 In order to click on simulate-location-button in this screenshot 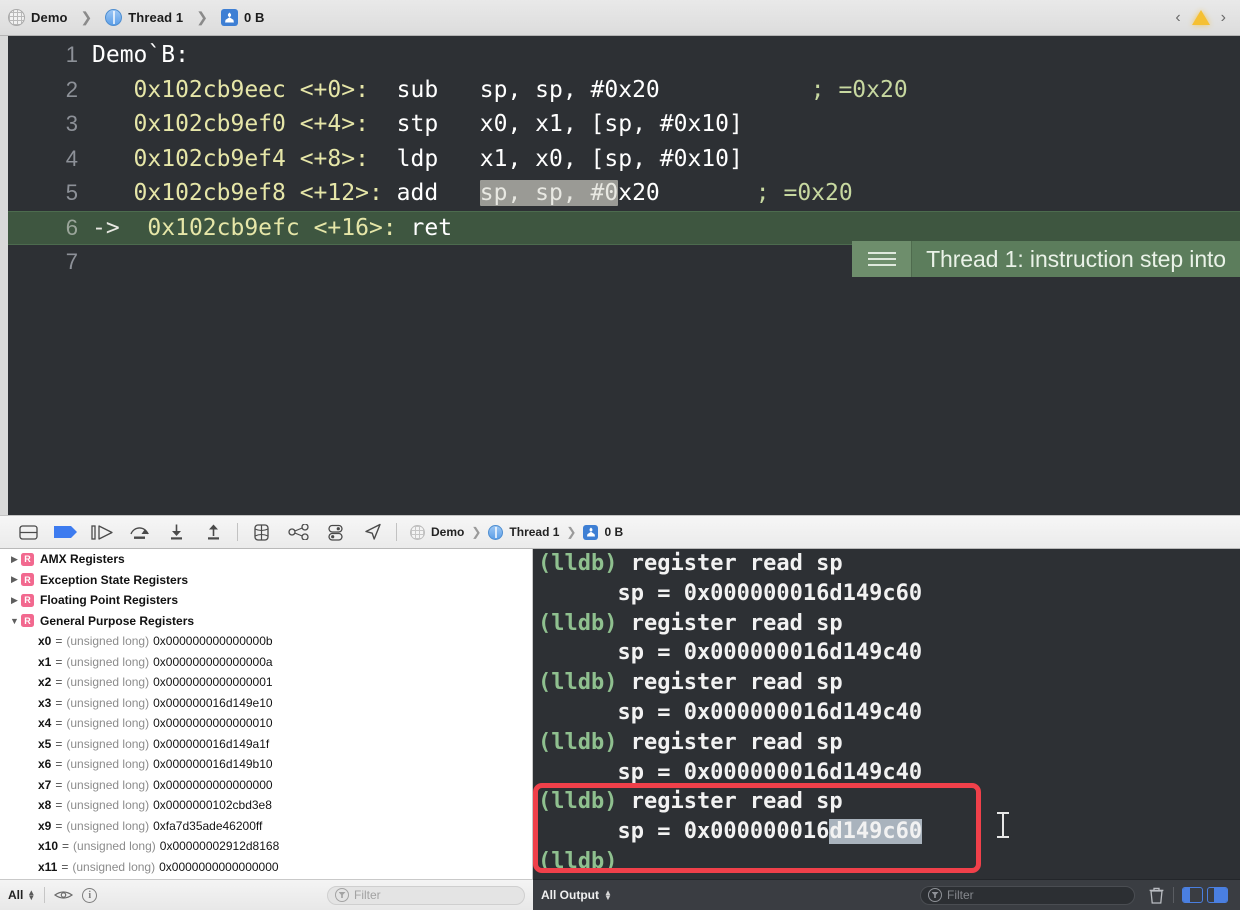, I will do `click(372, 532)`.